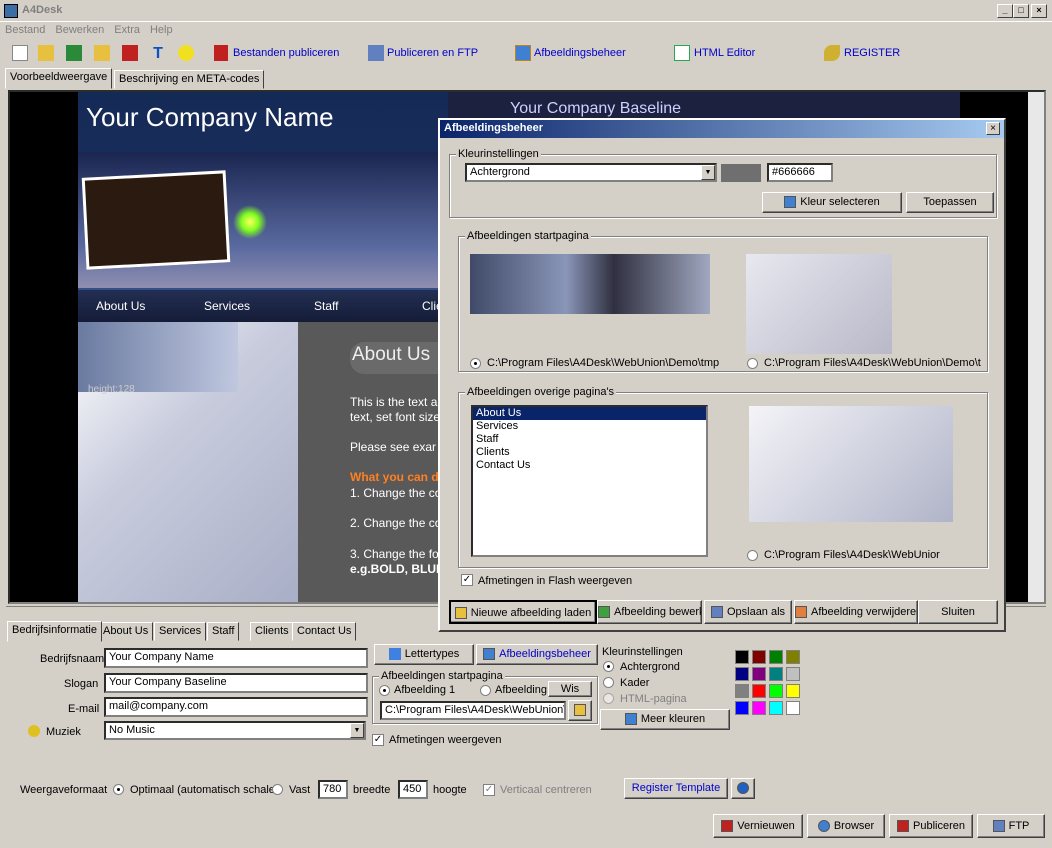 The height and width of the screenshot is (848, 1052). Describe the element at coordinates (993, 128) in the screenshot. I see `dialog-close-button: ×` at that location.